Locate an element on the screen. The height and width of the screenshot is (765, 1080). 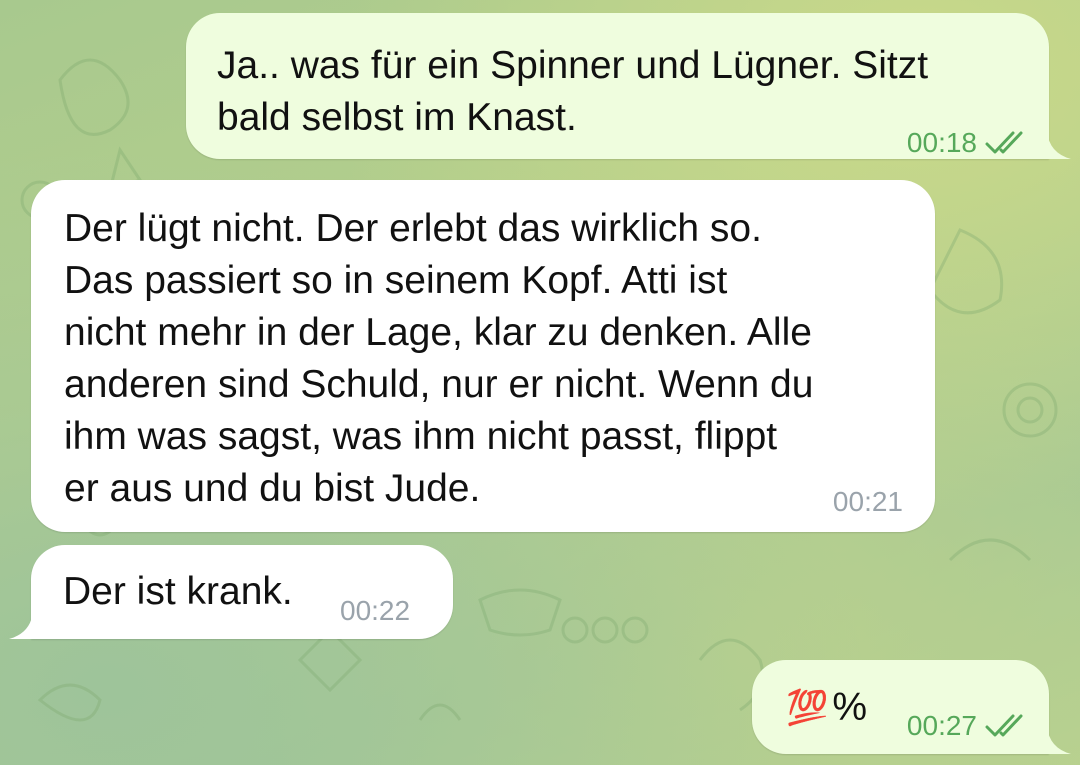
message-bubble-incoming: Der ist krank. 00:22 is located at coordinates (231, 592).